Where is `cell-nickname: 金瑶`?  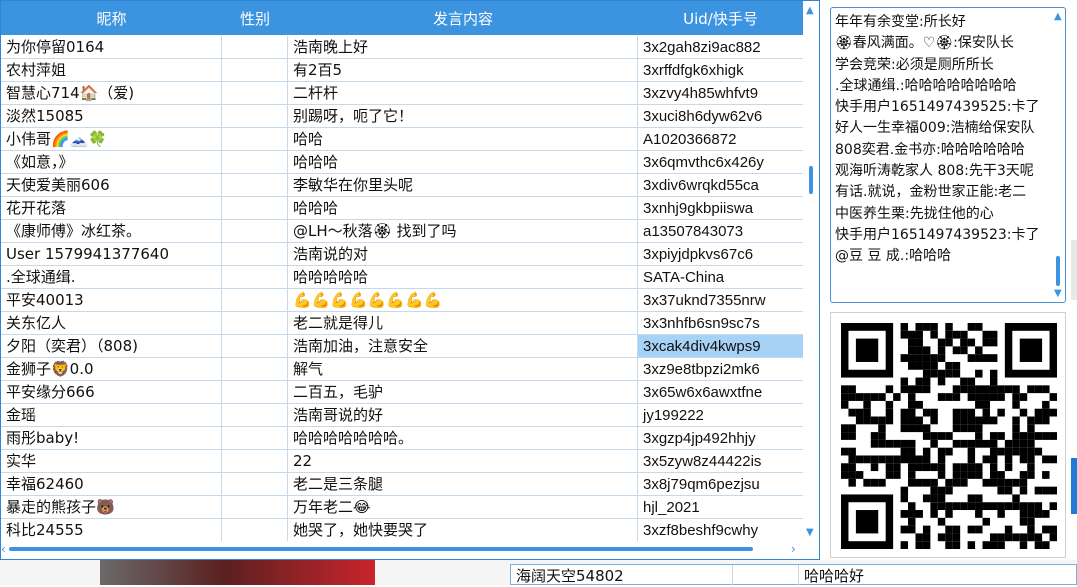 cell-nickname: 金瑶 is located at coordinates (111, 415).